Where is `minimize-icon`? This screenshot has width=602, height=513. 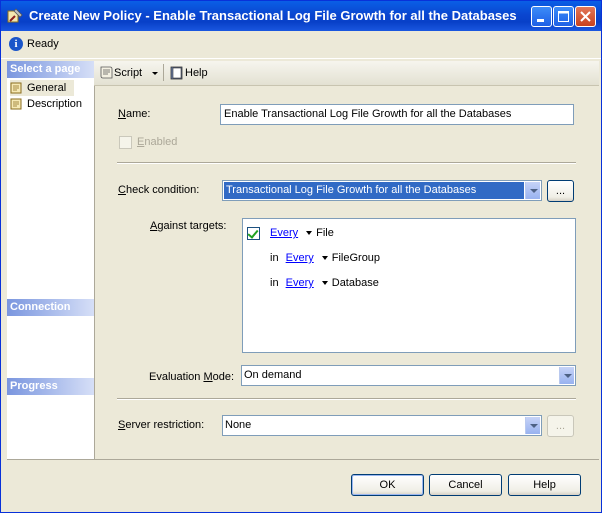
minimize-icon is located at coordinates (540, 20).